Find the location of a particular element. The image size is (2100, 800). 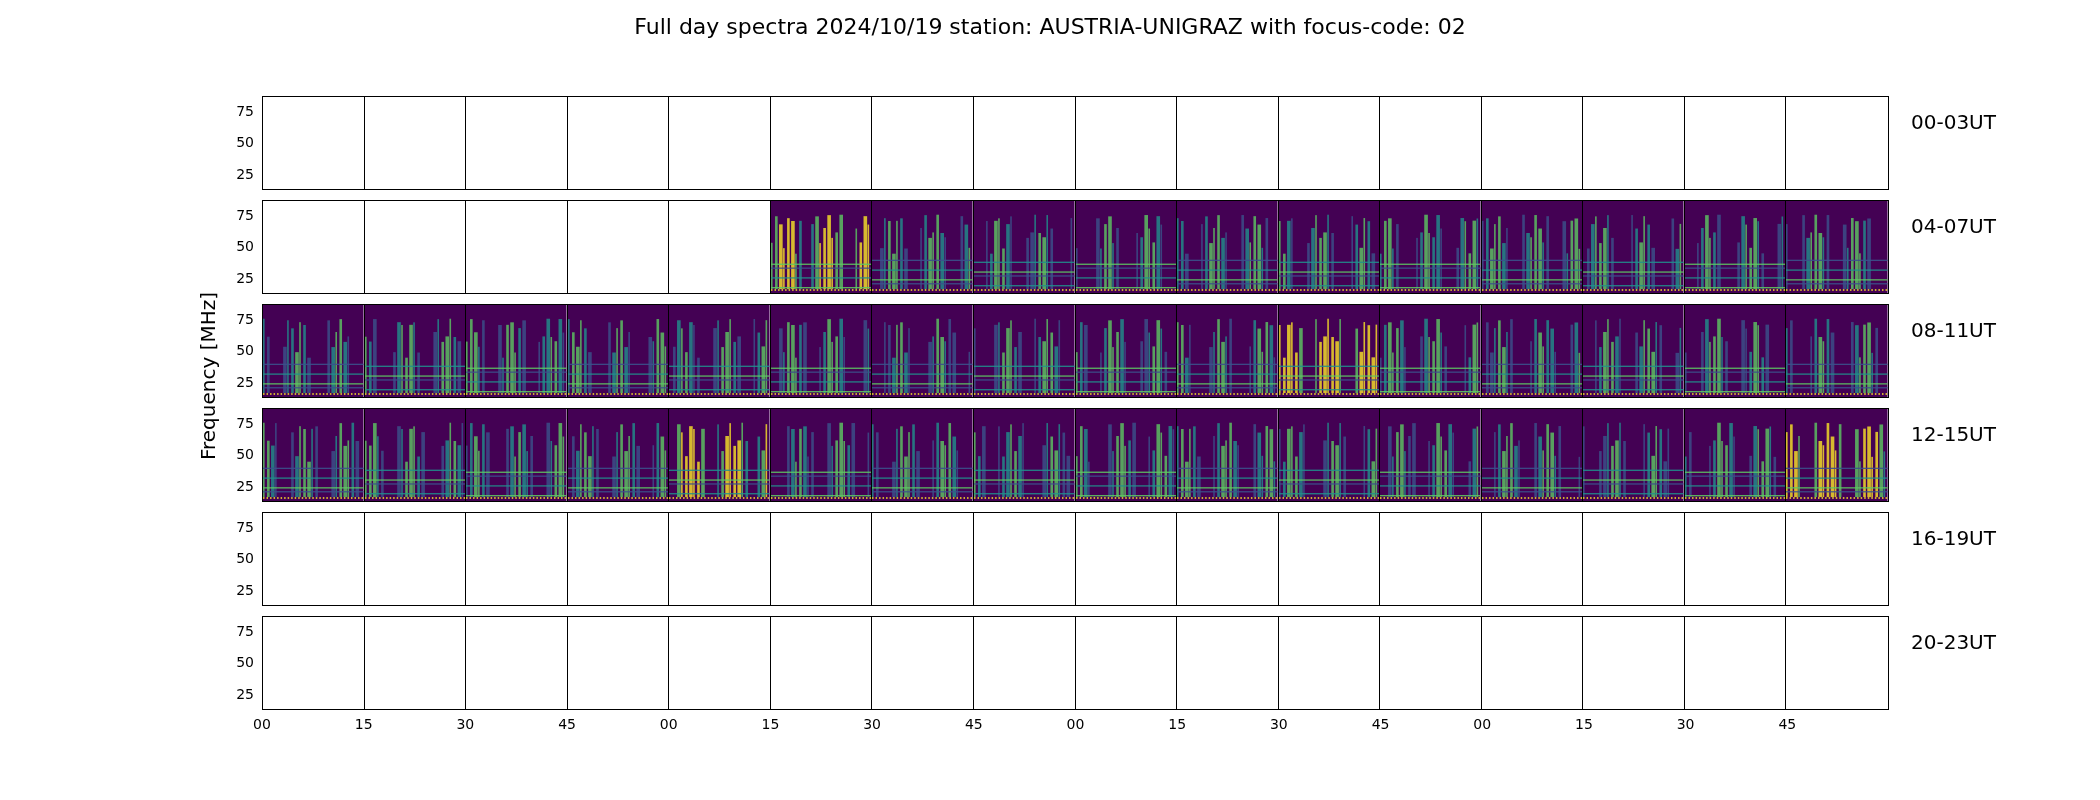

y-axis-label: Frequency [MHz] is located at coordinates (208, 376).